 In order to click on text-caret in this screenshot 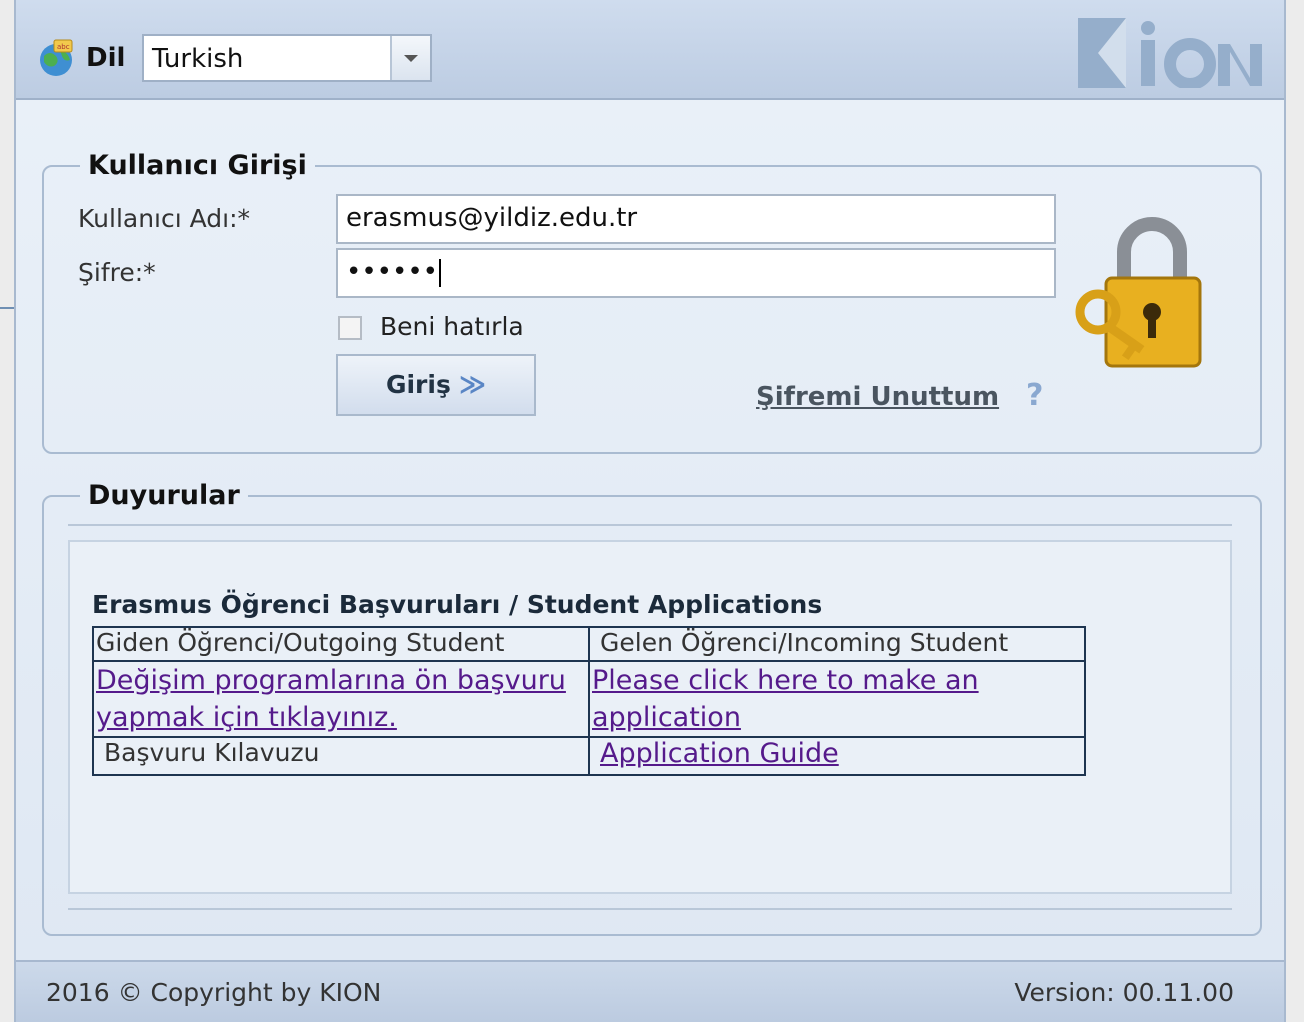, I will do `click(440, 272)`.